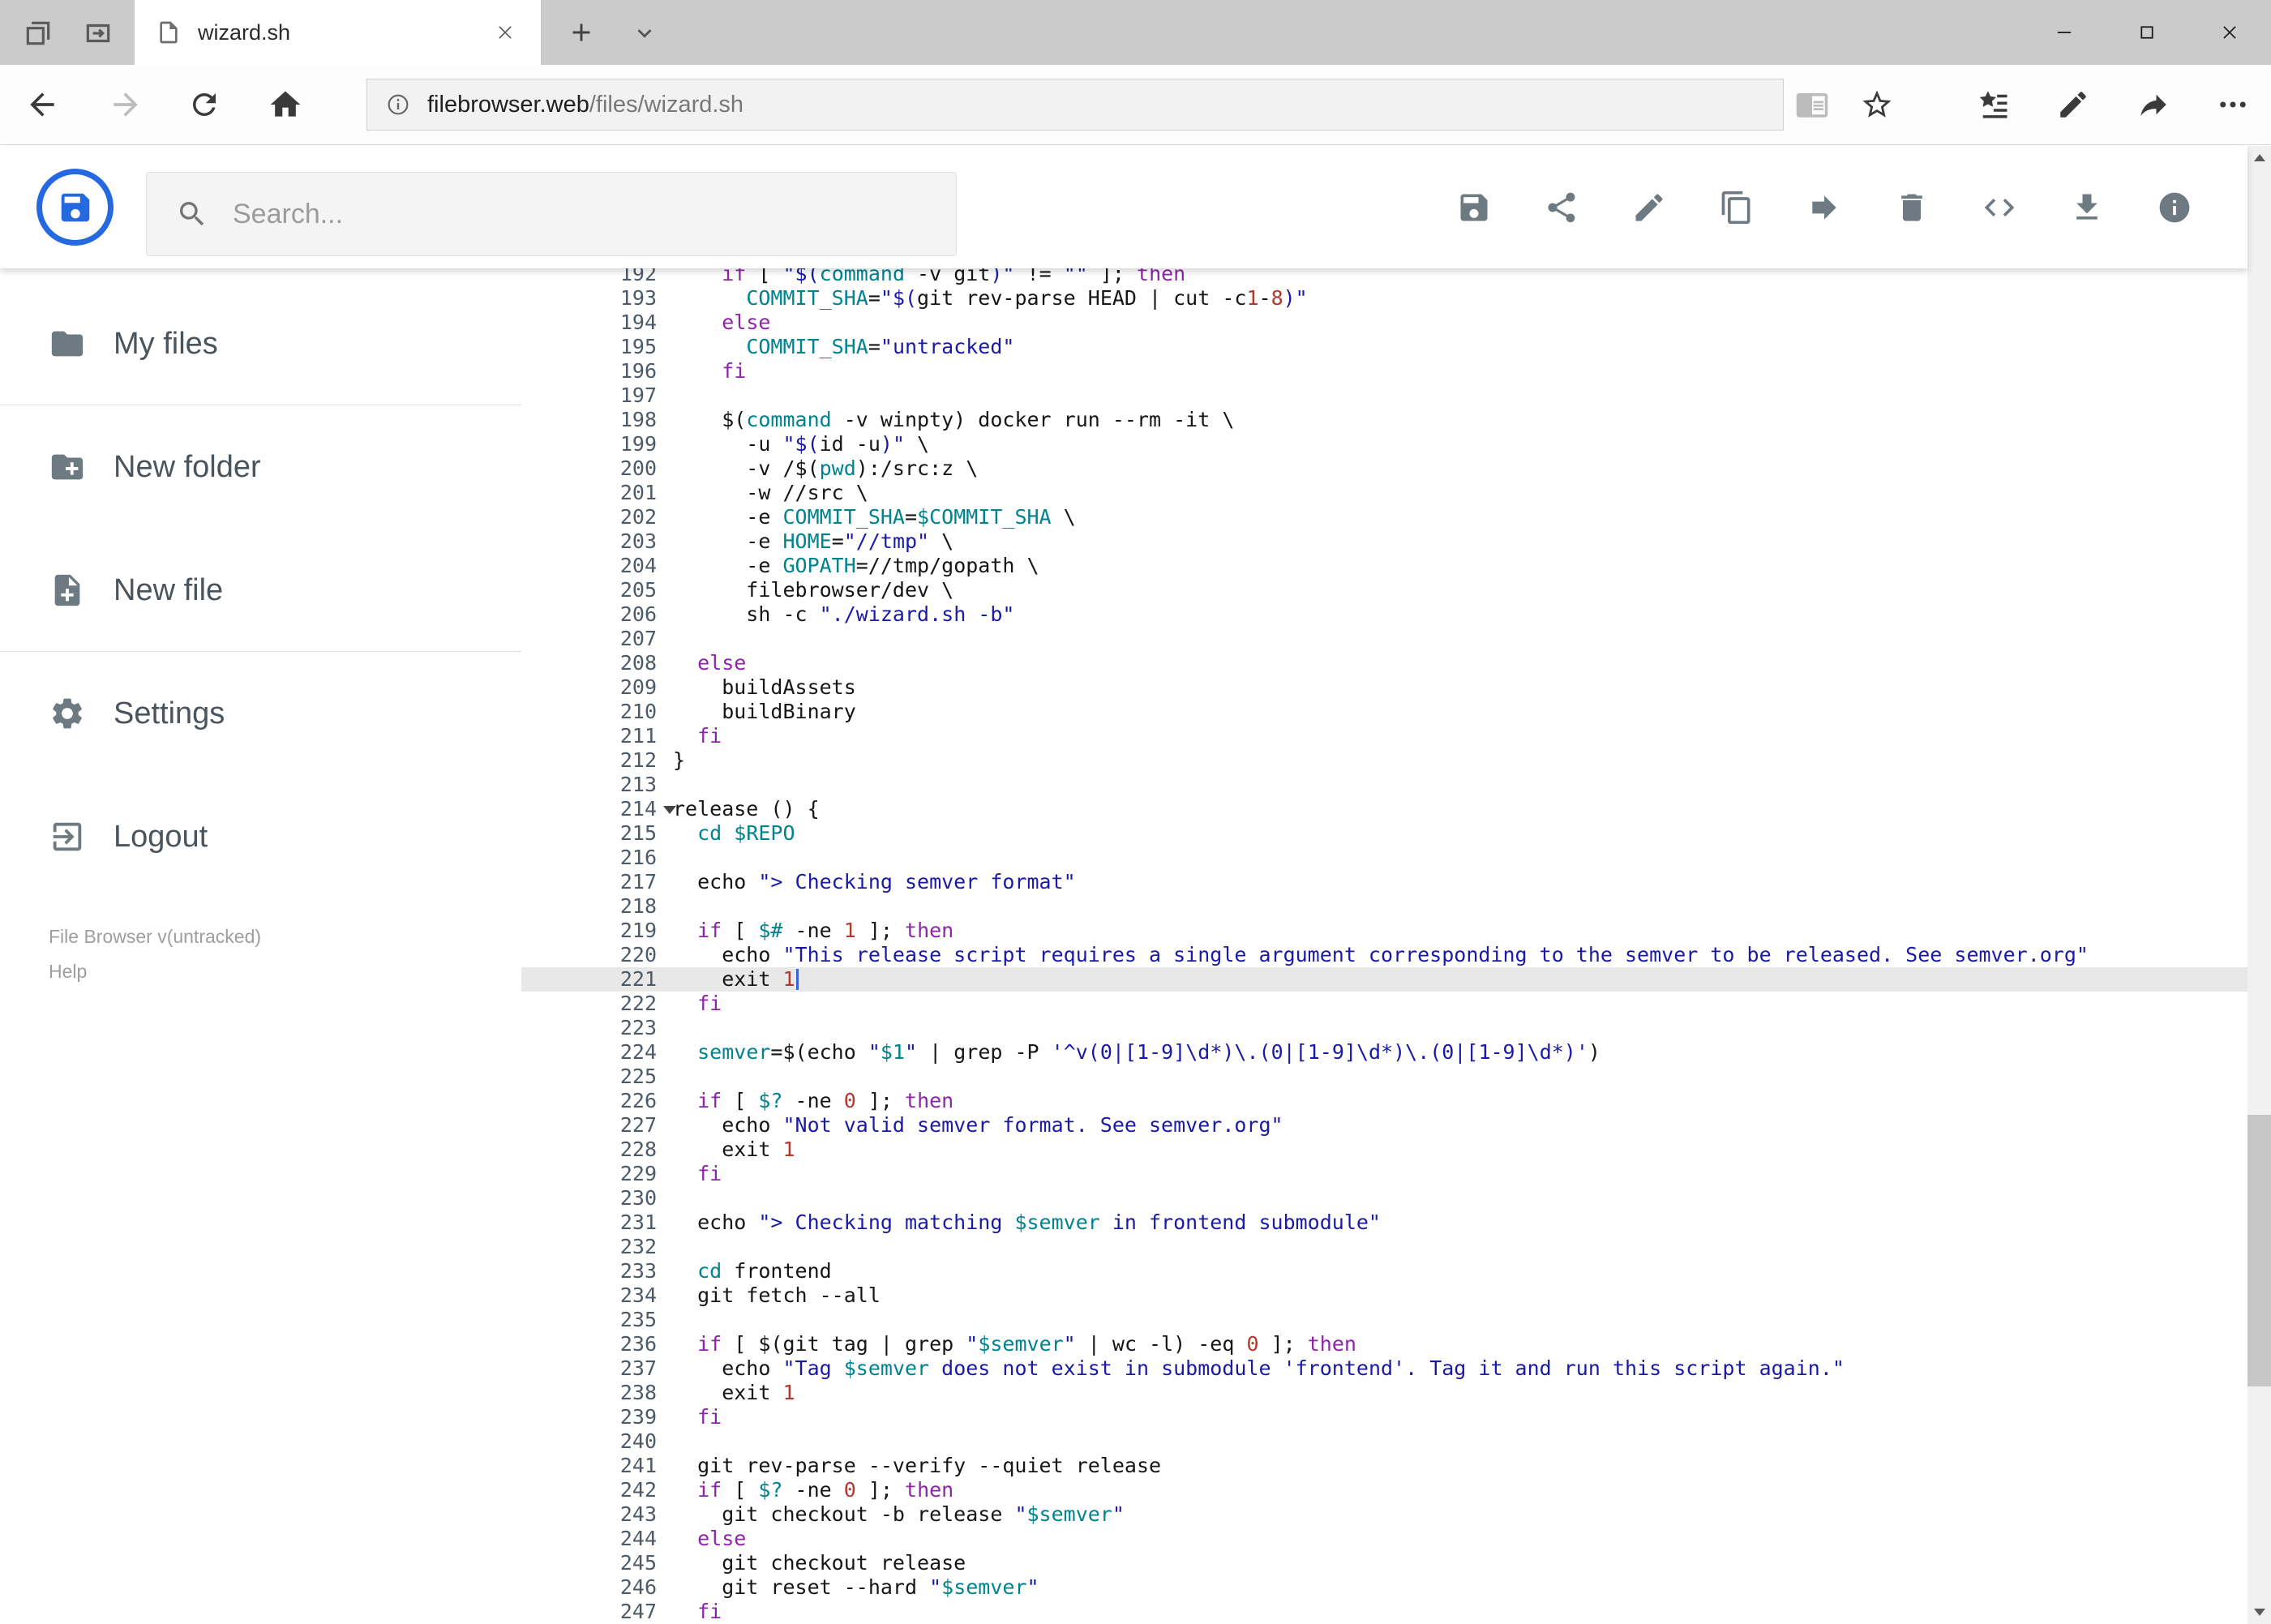 This screenshot has height=1624, width=2271. I want to click on code-line-text: if [ $# -ne 1 ]; then, so click(1460, 931).